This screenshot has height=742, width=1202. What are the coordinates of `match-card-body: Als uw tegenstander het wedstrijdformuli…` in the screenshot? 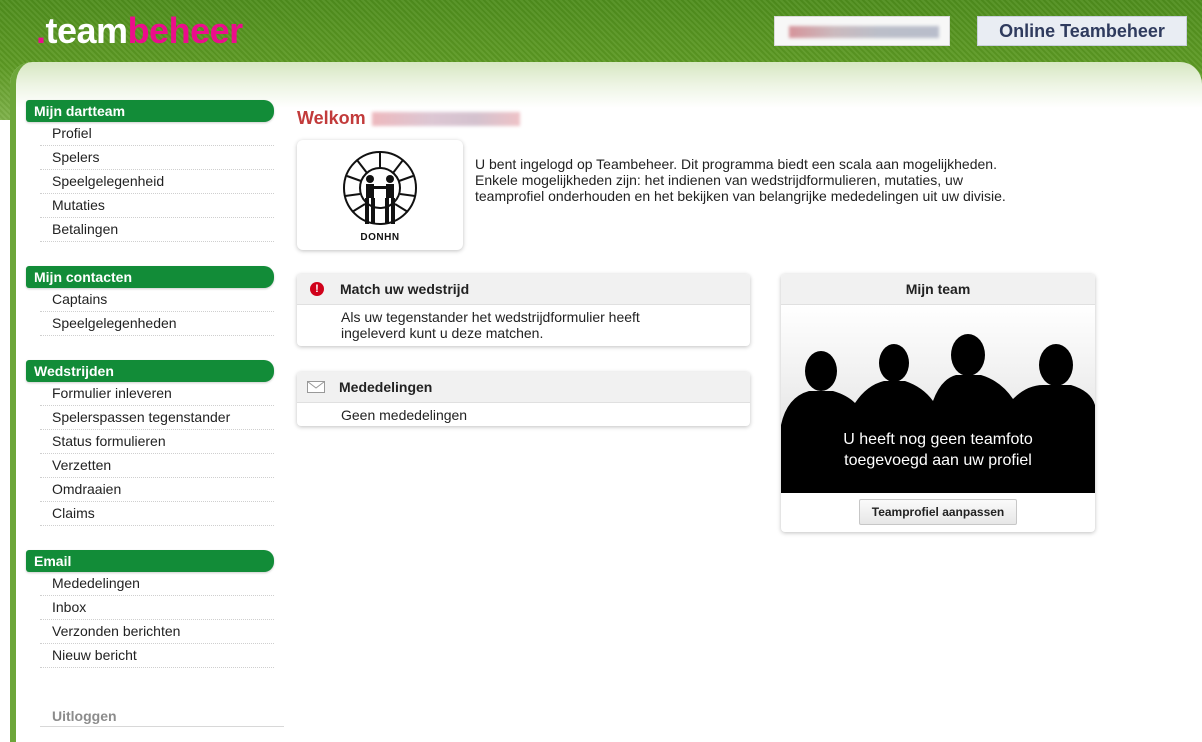 It's located at (523, 323).